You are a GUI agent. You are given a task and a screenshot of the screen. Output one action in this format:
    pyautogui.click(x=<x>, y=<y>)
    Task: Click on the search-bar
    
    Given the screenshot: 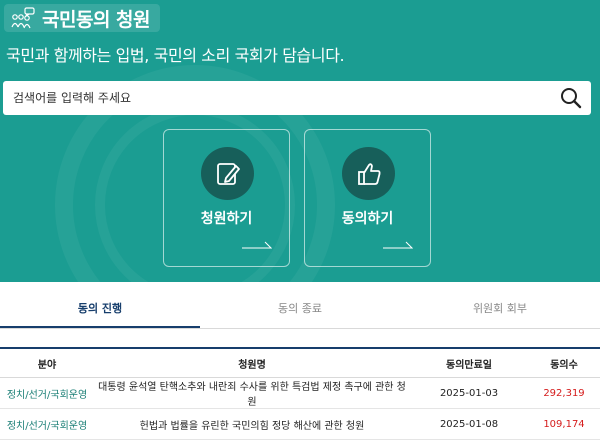 What is the action you would take?
    pyautogui.click(x=297, y=98)
    